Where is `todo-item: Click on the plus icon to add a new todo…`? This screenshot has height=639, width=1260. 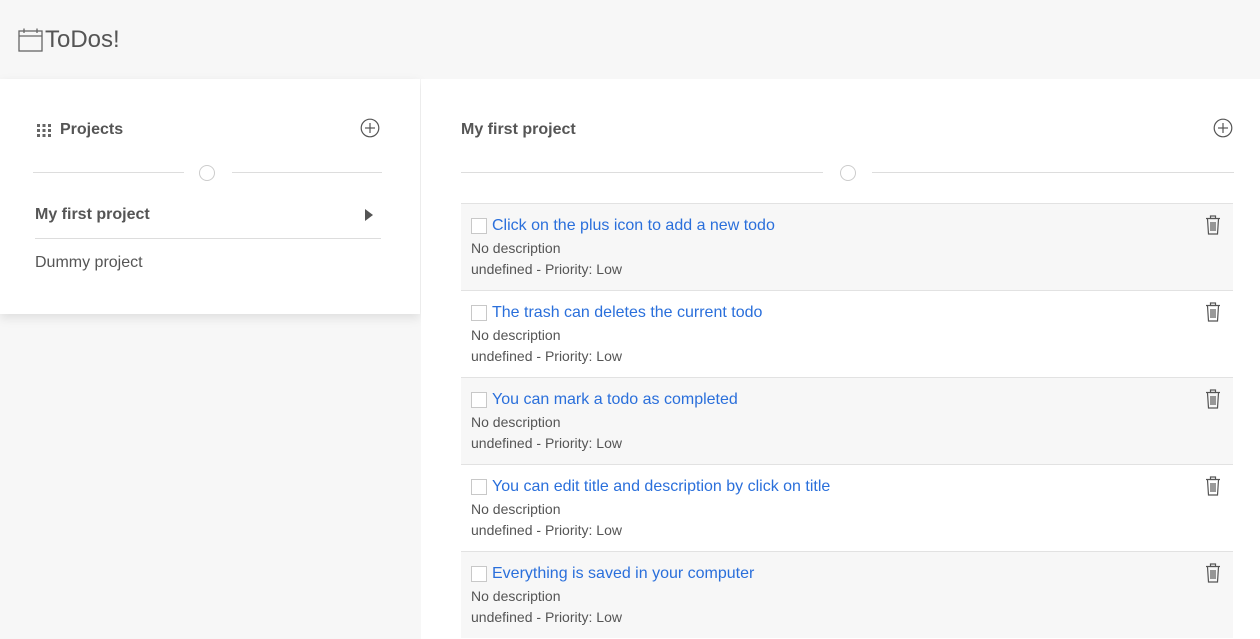
todo-item: Click on the plus icon to add a new todo… is located at coordinates (847, 246).